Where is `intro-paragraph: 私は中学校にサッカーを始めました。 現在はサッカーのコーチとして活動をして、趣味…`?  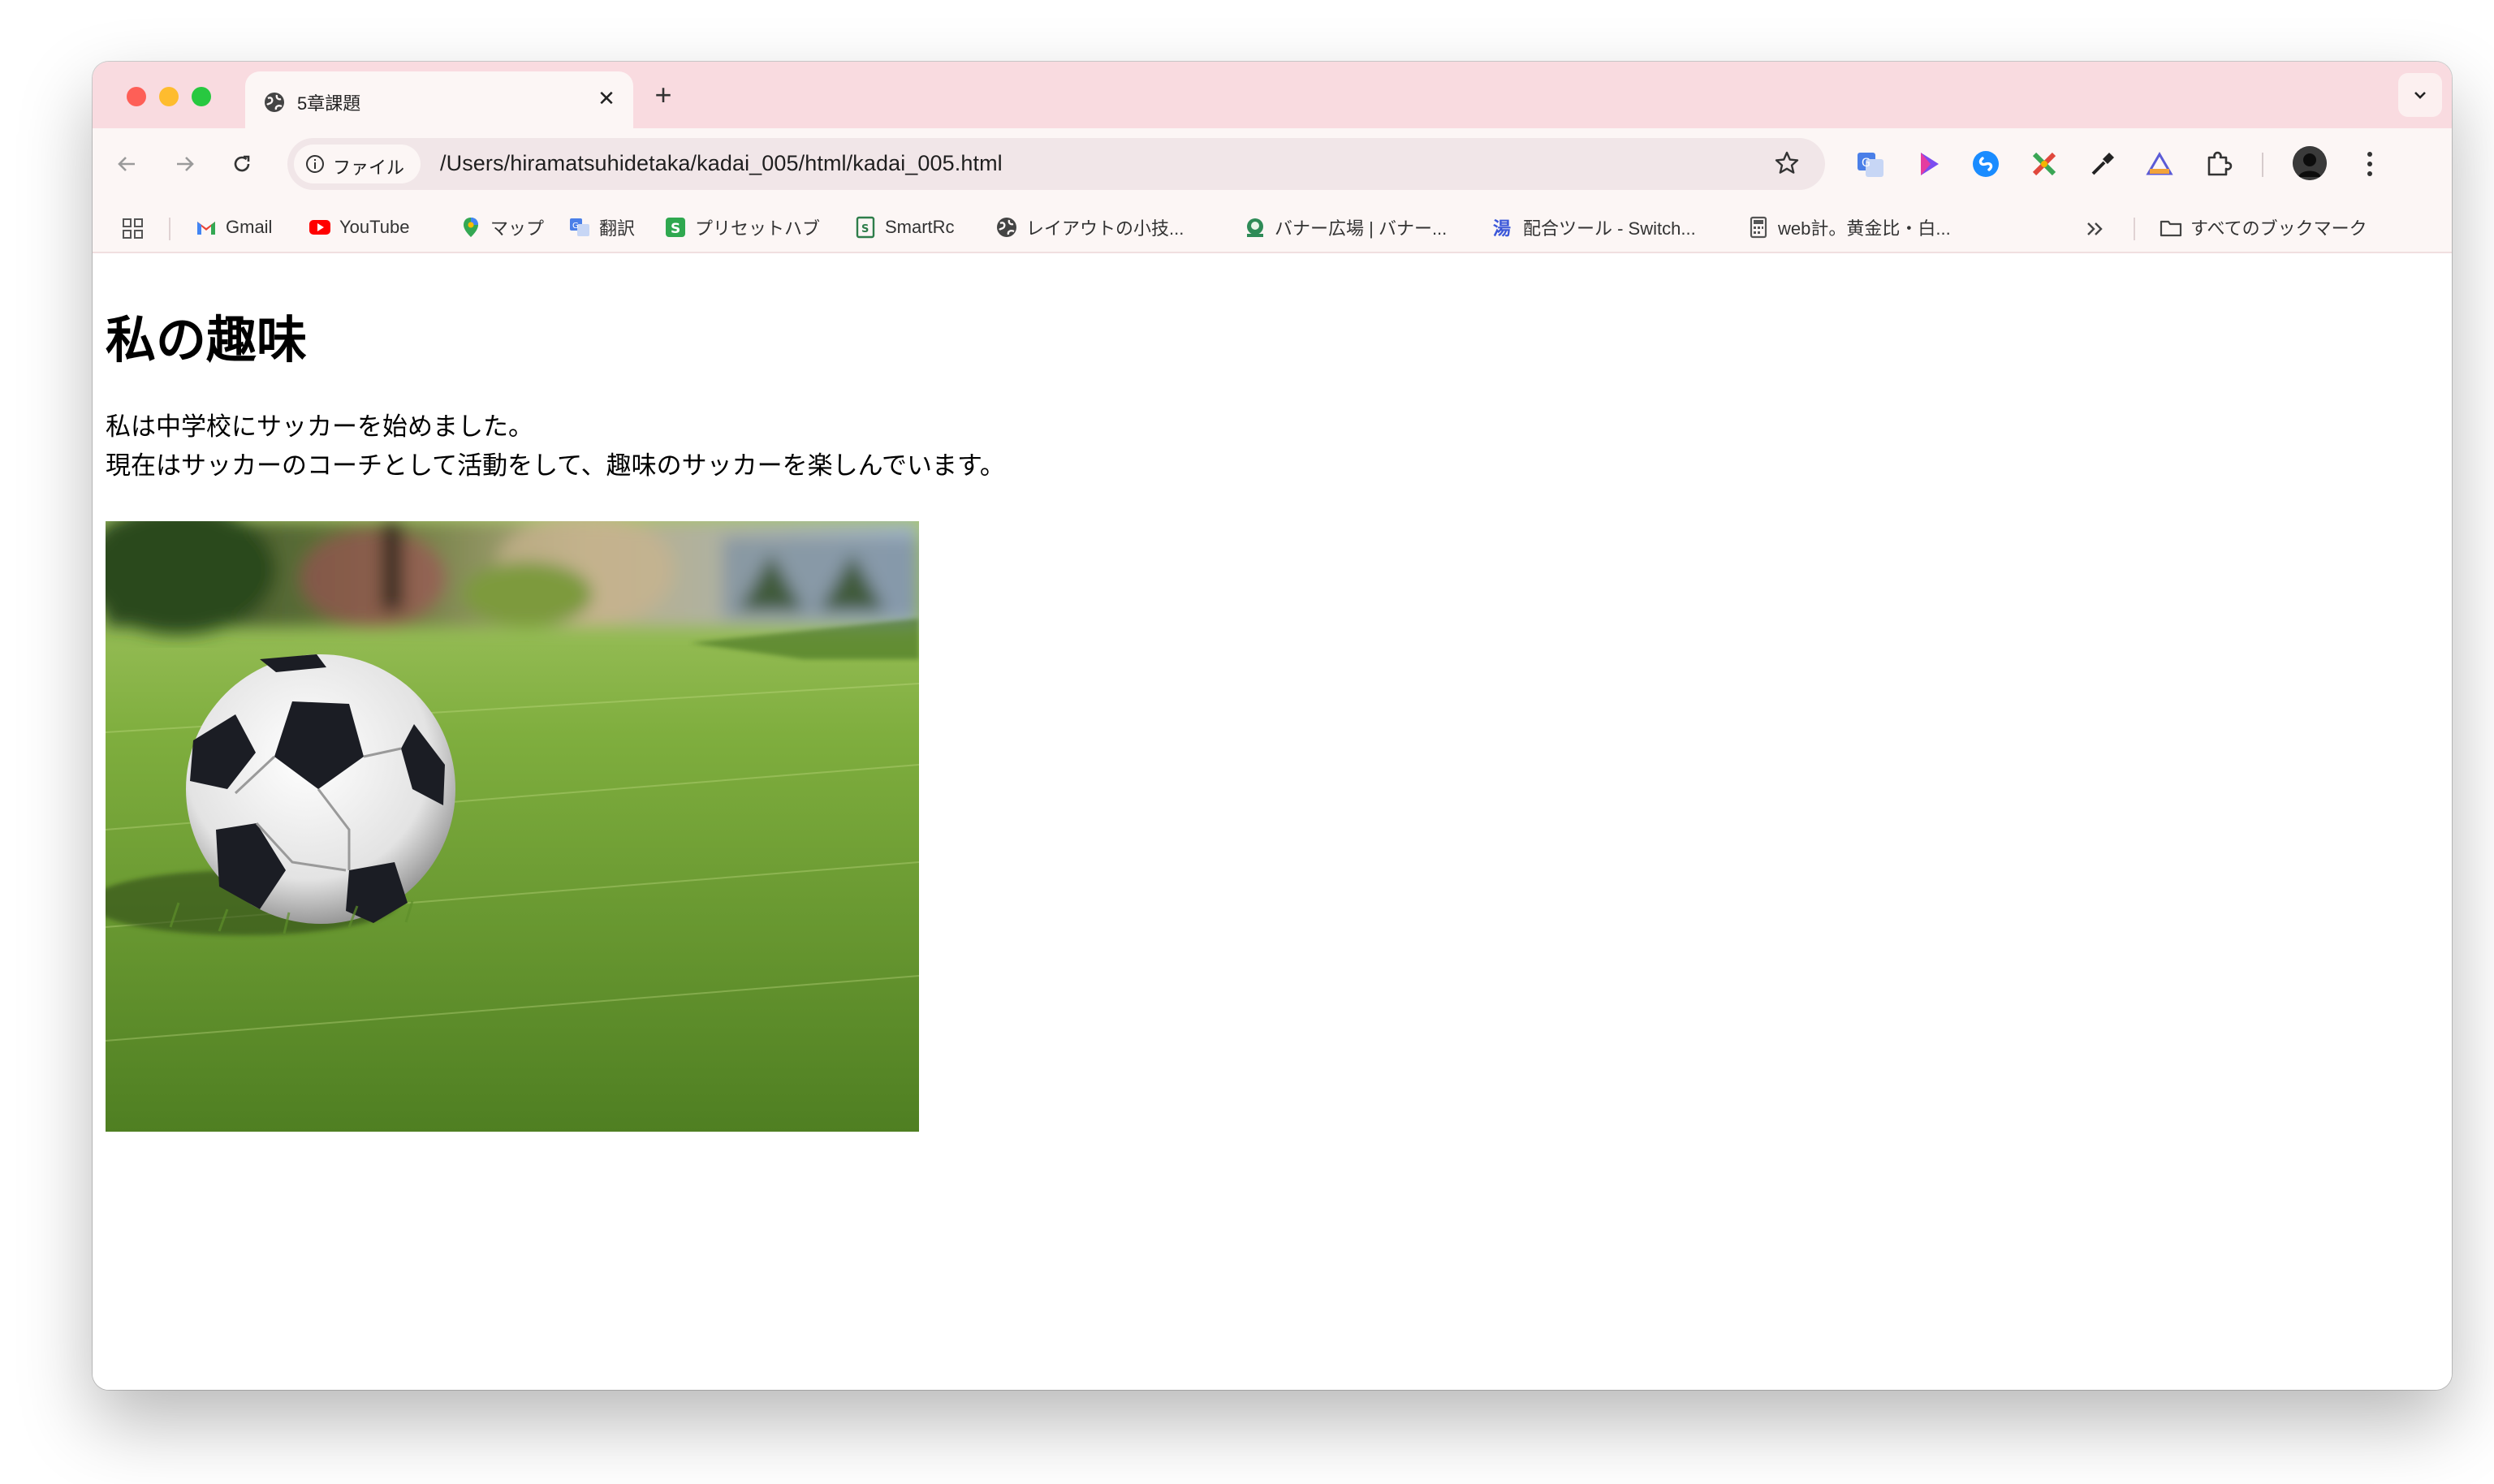
intro-paragraph: 私は中学校にサッカーを始めました。 現在はサッカーのコーチとして活動をして、趣味… is located at coordinates (555, 446).